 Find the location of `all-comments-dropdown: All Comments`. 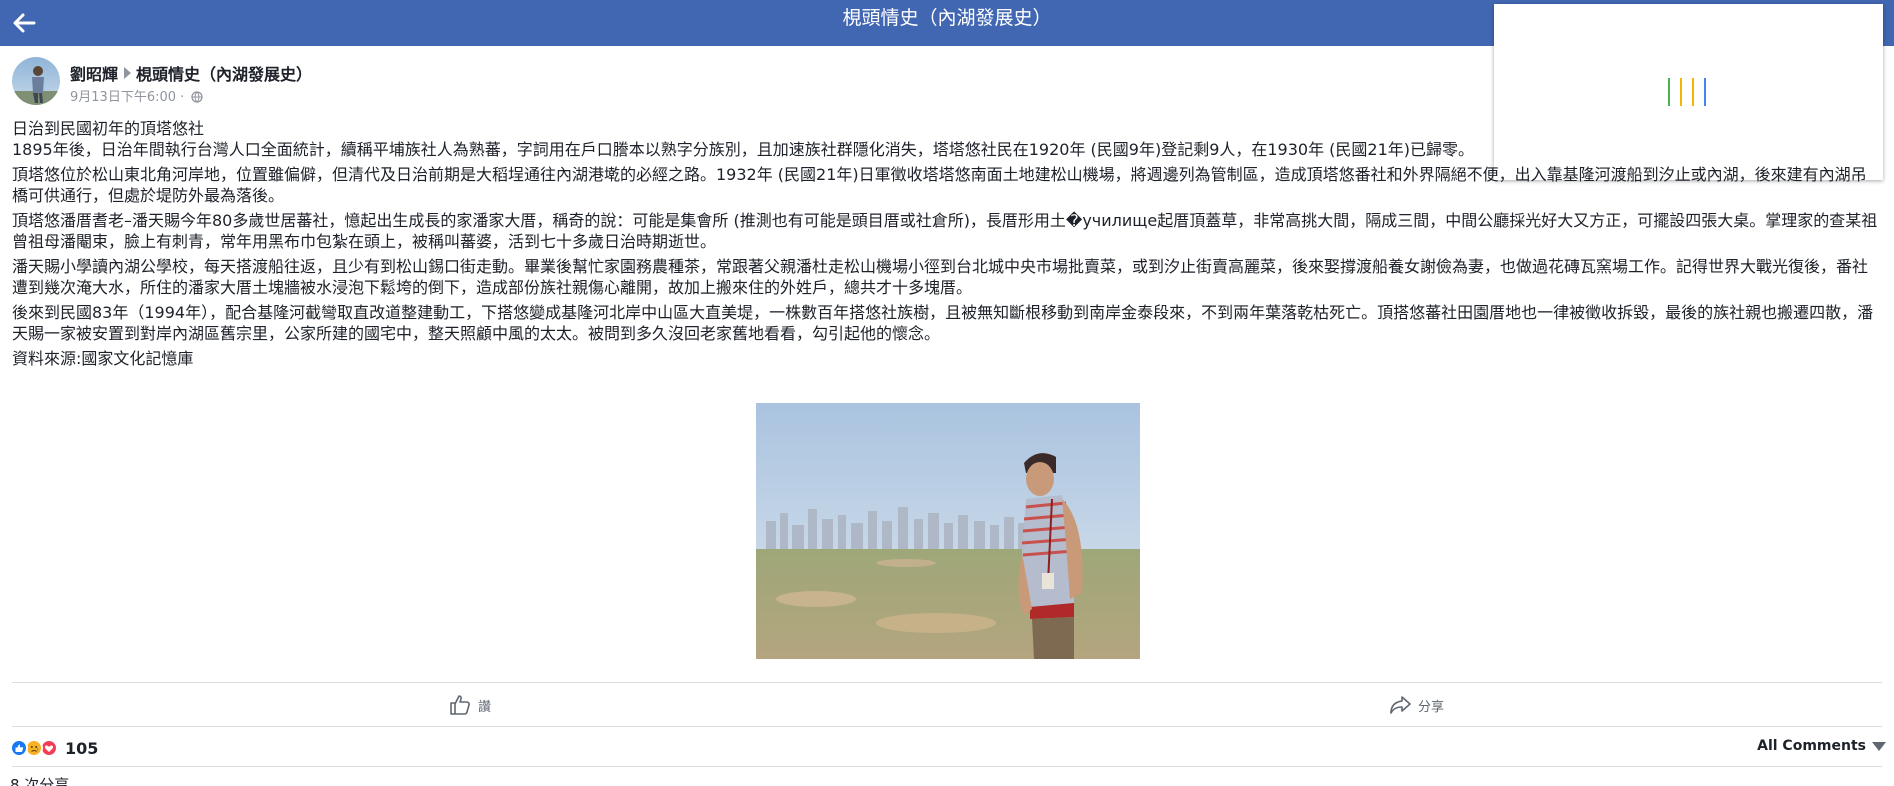

all-comments-dropdown: All Comments is located at coordinates (1821, 746).